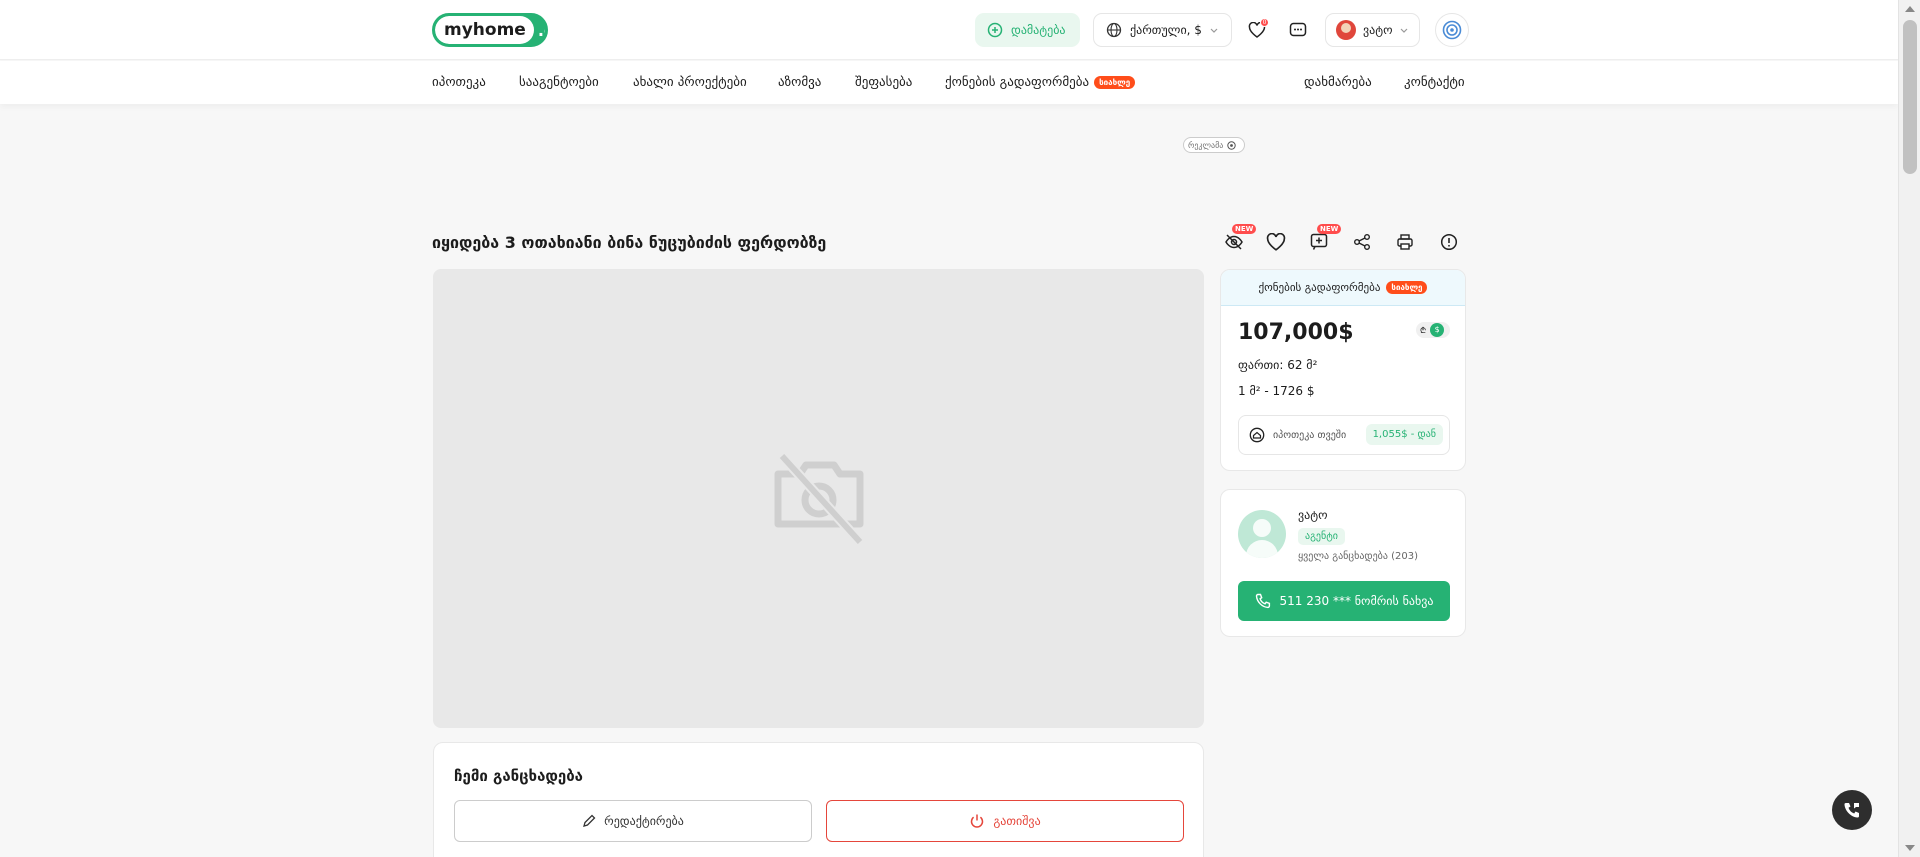 This screenshot has width=1920, height=857. Describe the element at coordinates (1017, 82) in the screenshot. I see `nav-label: ქონების გადაფორმება` at that location.